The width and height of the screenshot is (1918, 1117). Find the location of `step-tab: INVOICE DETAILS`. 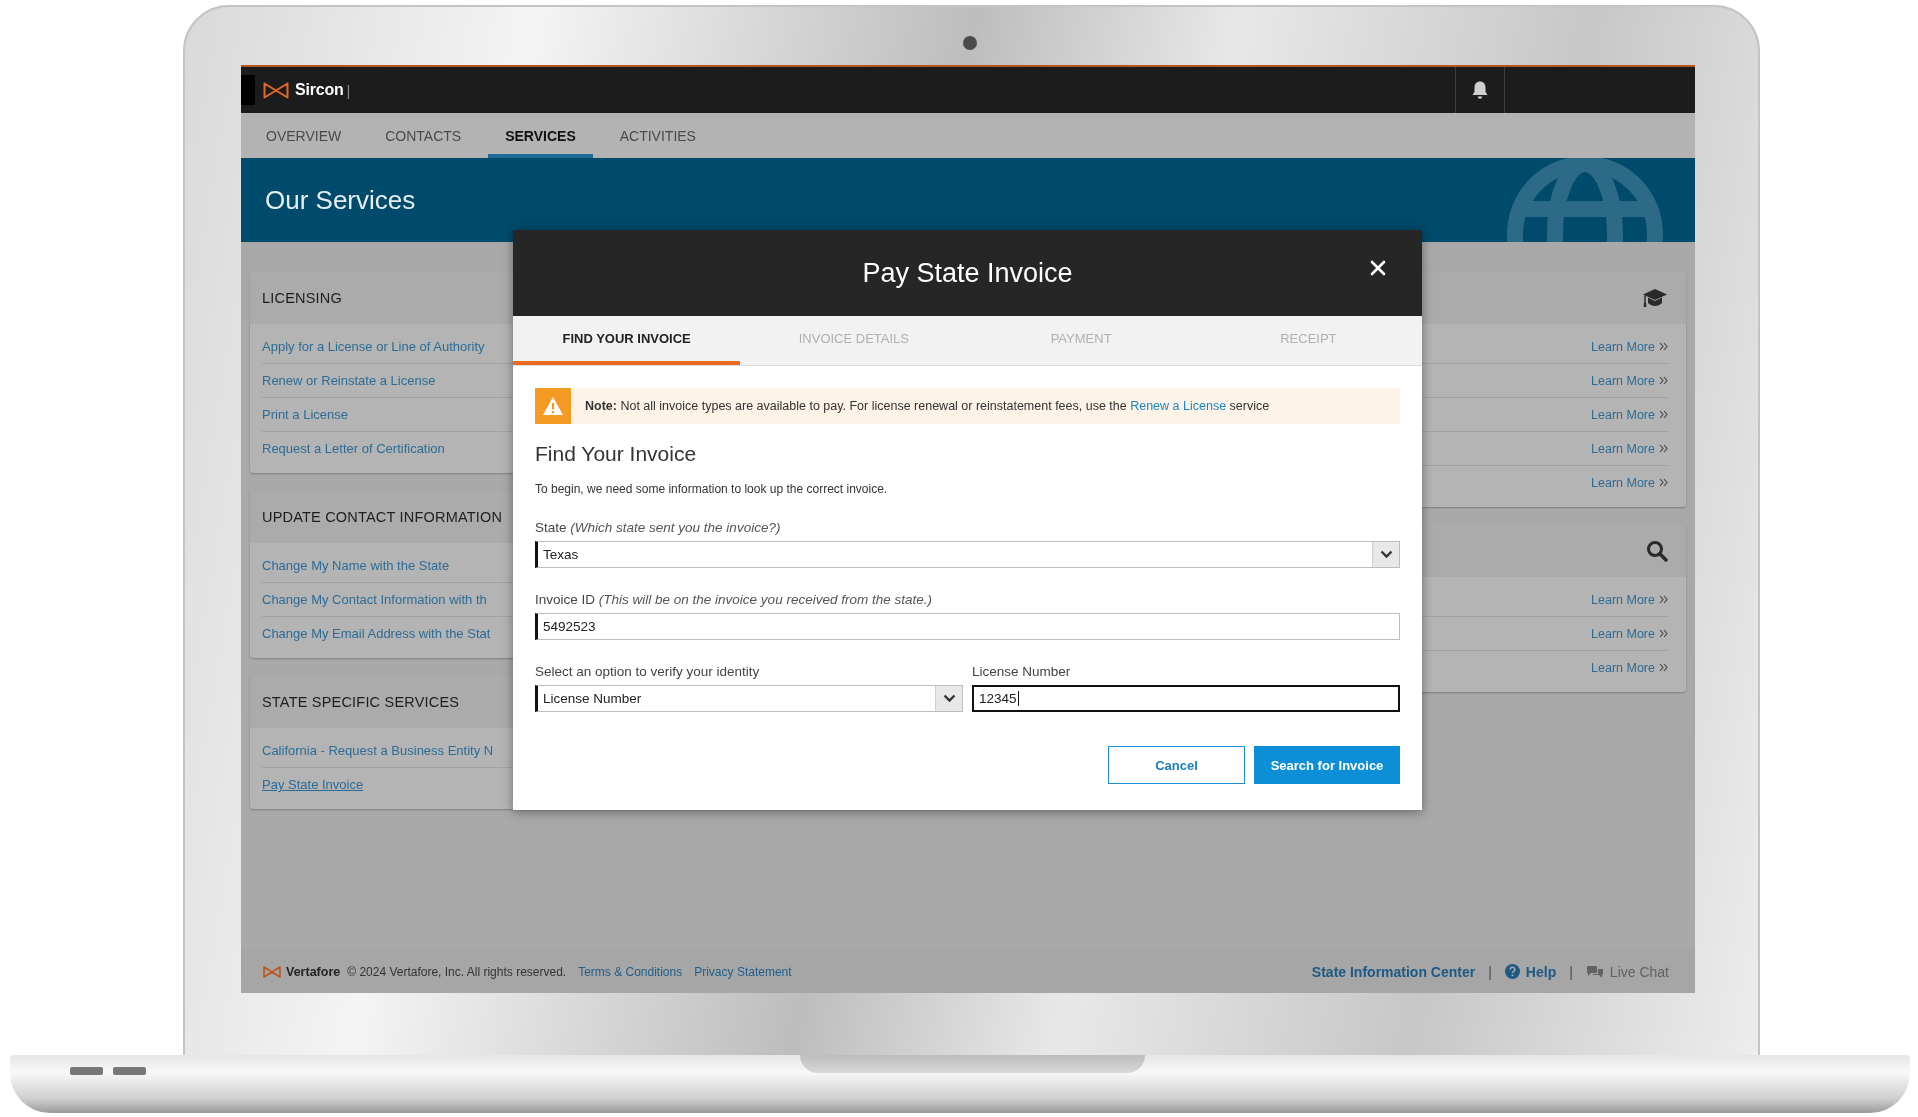

step-tab: INVOICE DETAILS is located at coordinates (854, 340).